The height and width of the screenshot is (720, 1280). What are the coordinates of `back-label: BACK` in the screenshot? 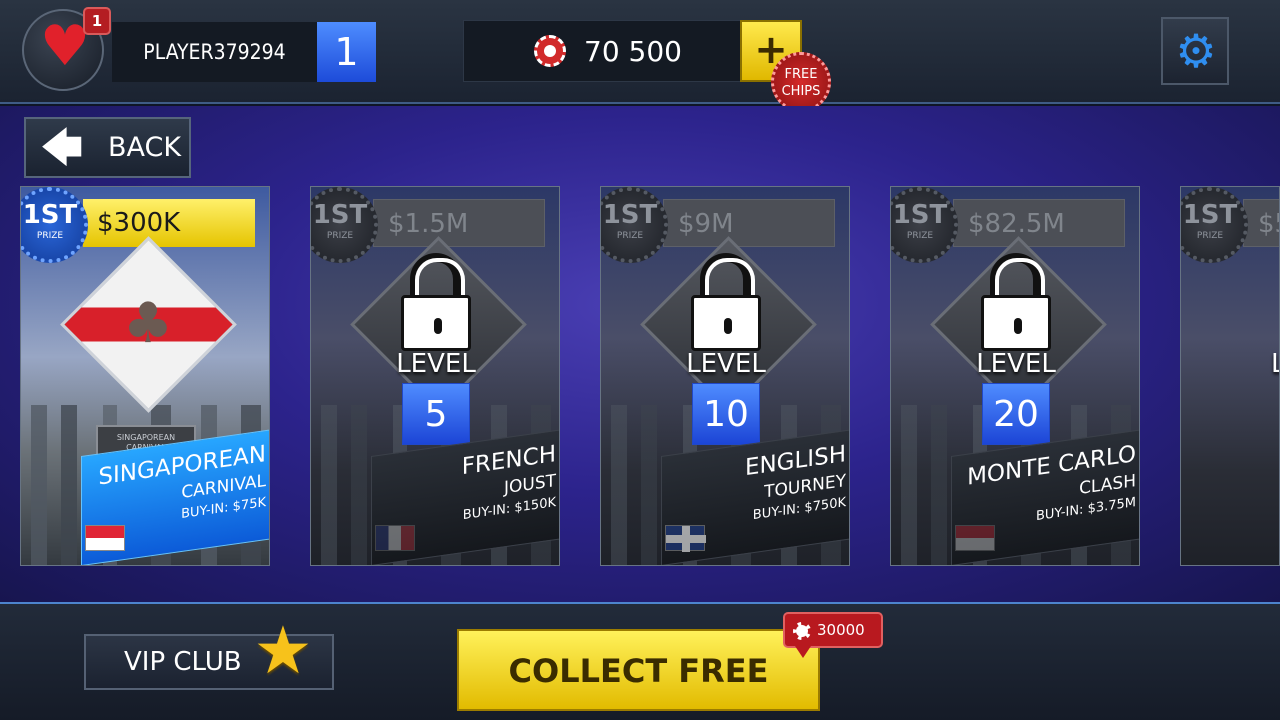 It's located at (145, 147).